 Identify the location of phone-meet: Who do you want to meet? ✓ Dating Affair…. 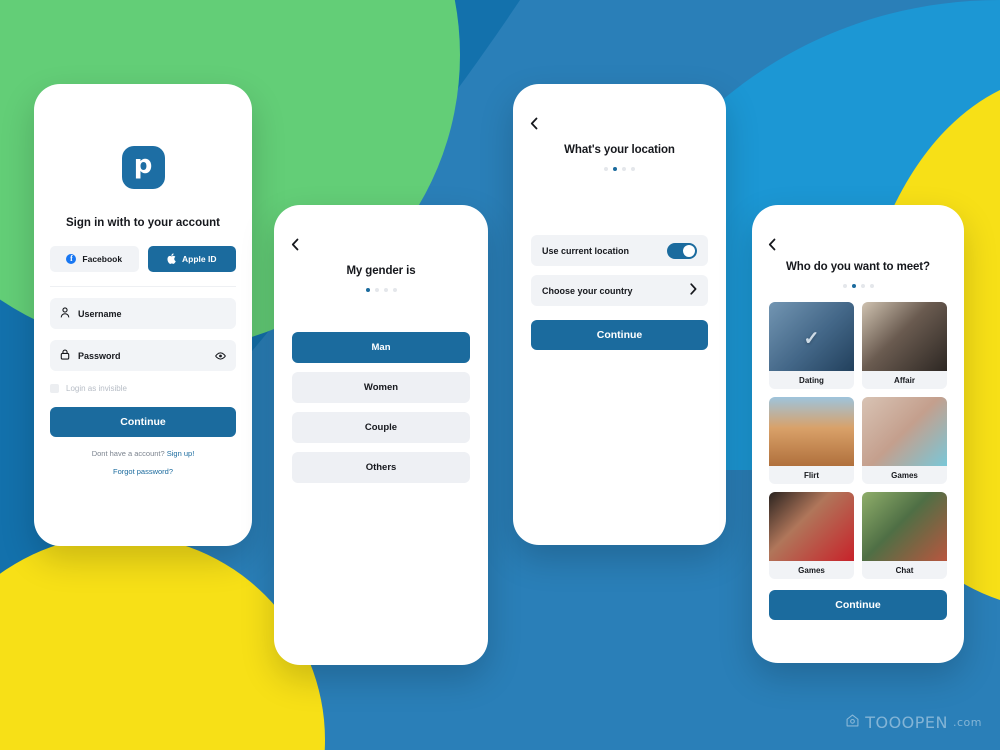
(858, 434).